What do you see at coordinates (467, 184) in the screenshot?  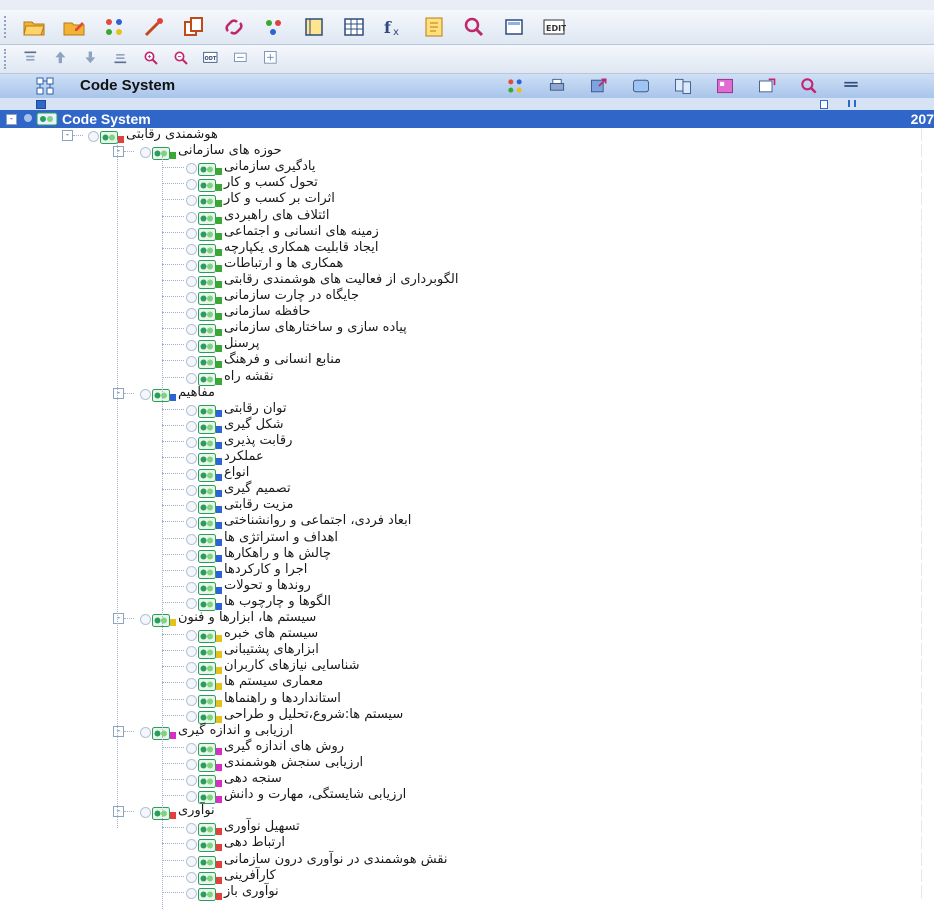 I see `tree-row: تحول کسب و کار` at bounding box center [467, 184].